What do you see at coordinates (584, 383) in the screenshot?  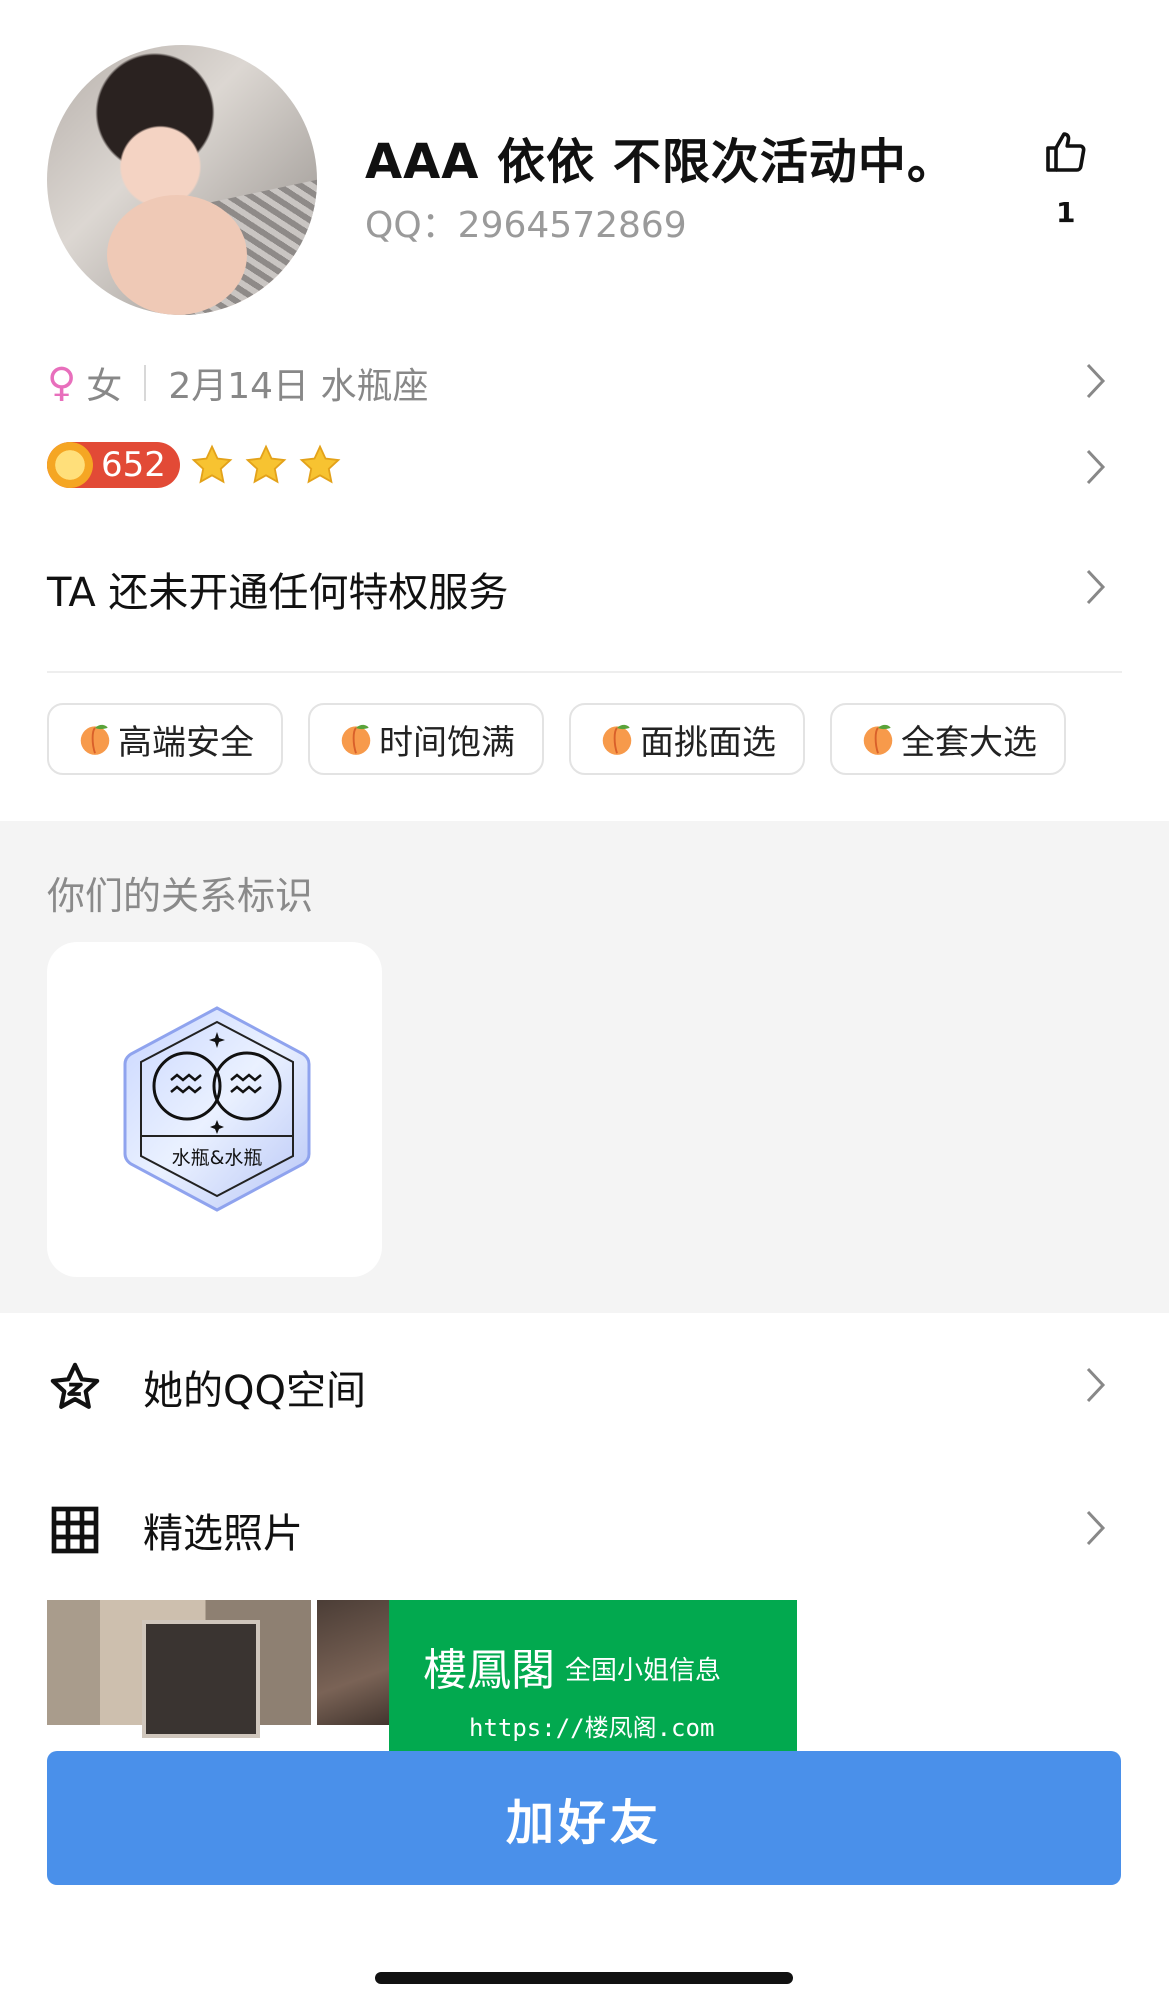 I see `basic-info-row: ♀ 女 2月14日 水瓶座` at bounding box center [584, 383].